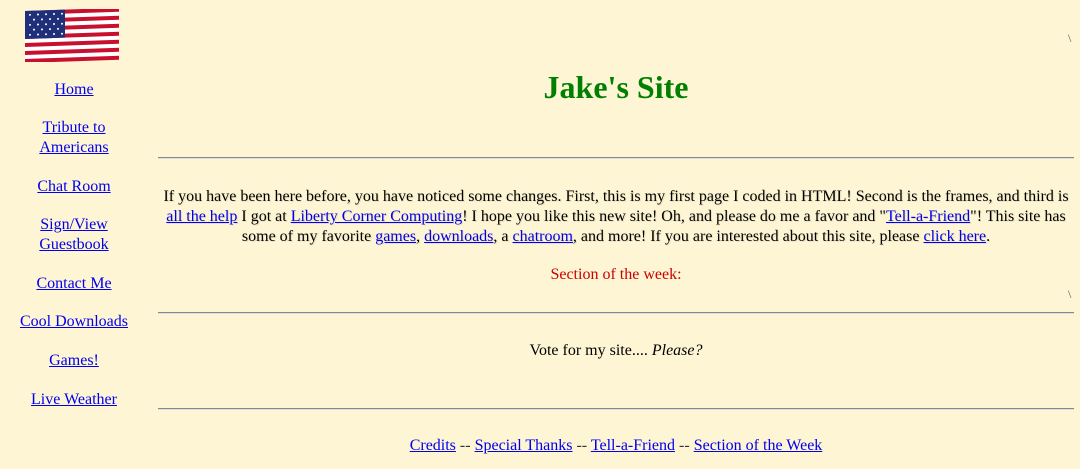 This screenshot has height=469, width=1080. What do you see at coordinates (74, 127) in the screenshot?
I see `nav-link-tribute-line1: Tribute to` at bounding box center [74, 127].